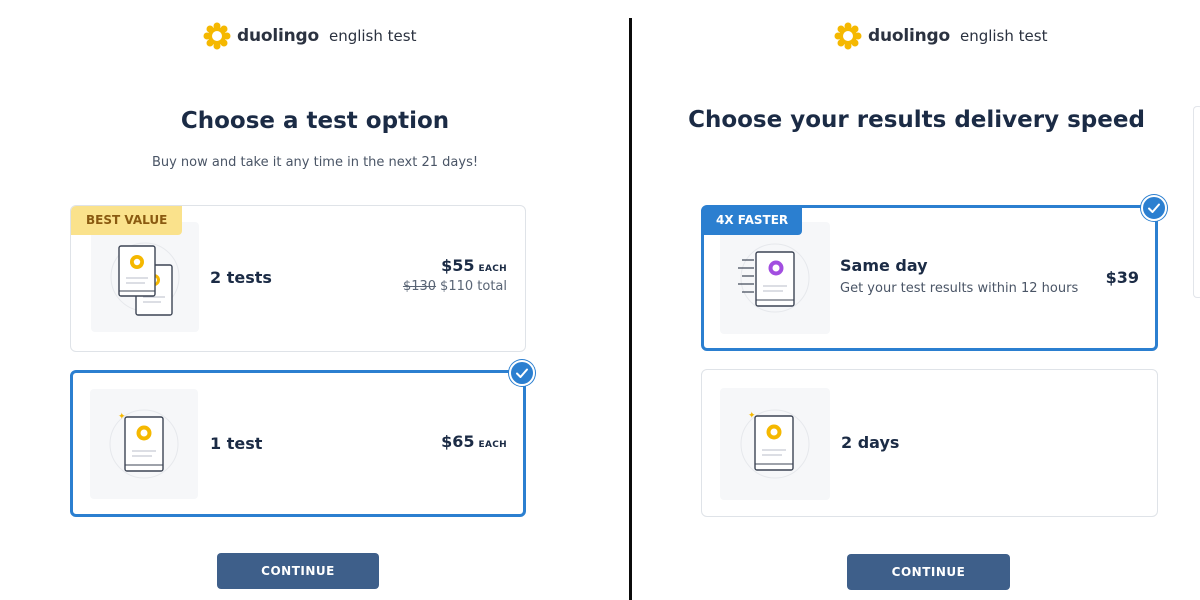 The width and height of the screenshot is (1200, 600). Describe the element at coordinates (1196, 202) in the screenshot. I see `edge-panel-fragment` at that location.